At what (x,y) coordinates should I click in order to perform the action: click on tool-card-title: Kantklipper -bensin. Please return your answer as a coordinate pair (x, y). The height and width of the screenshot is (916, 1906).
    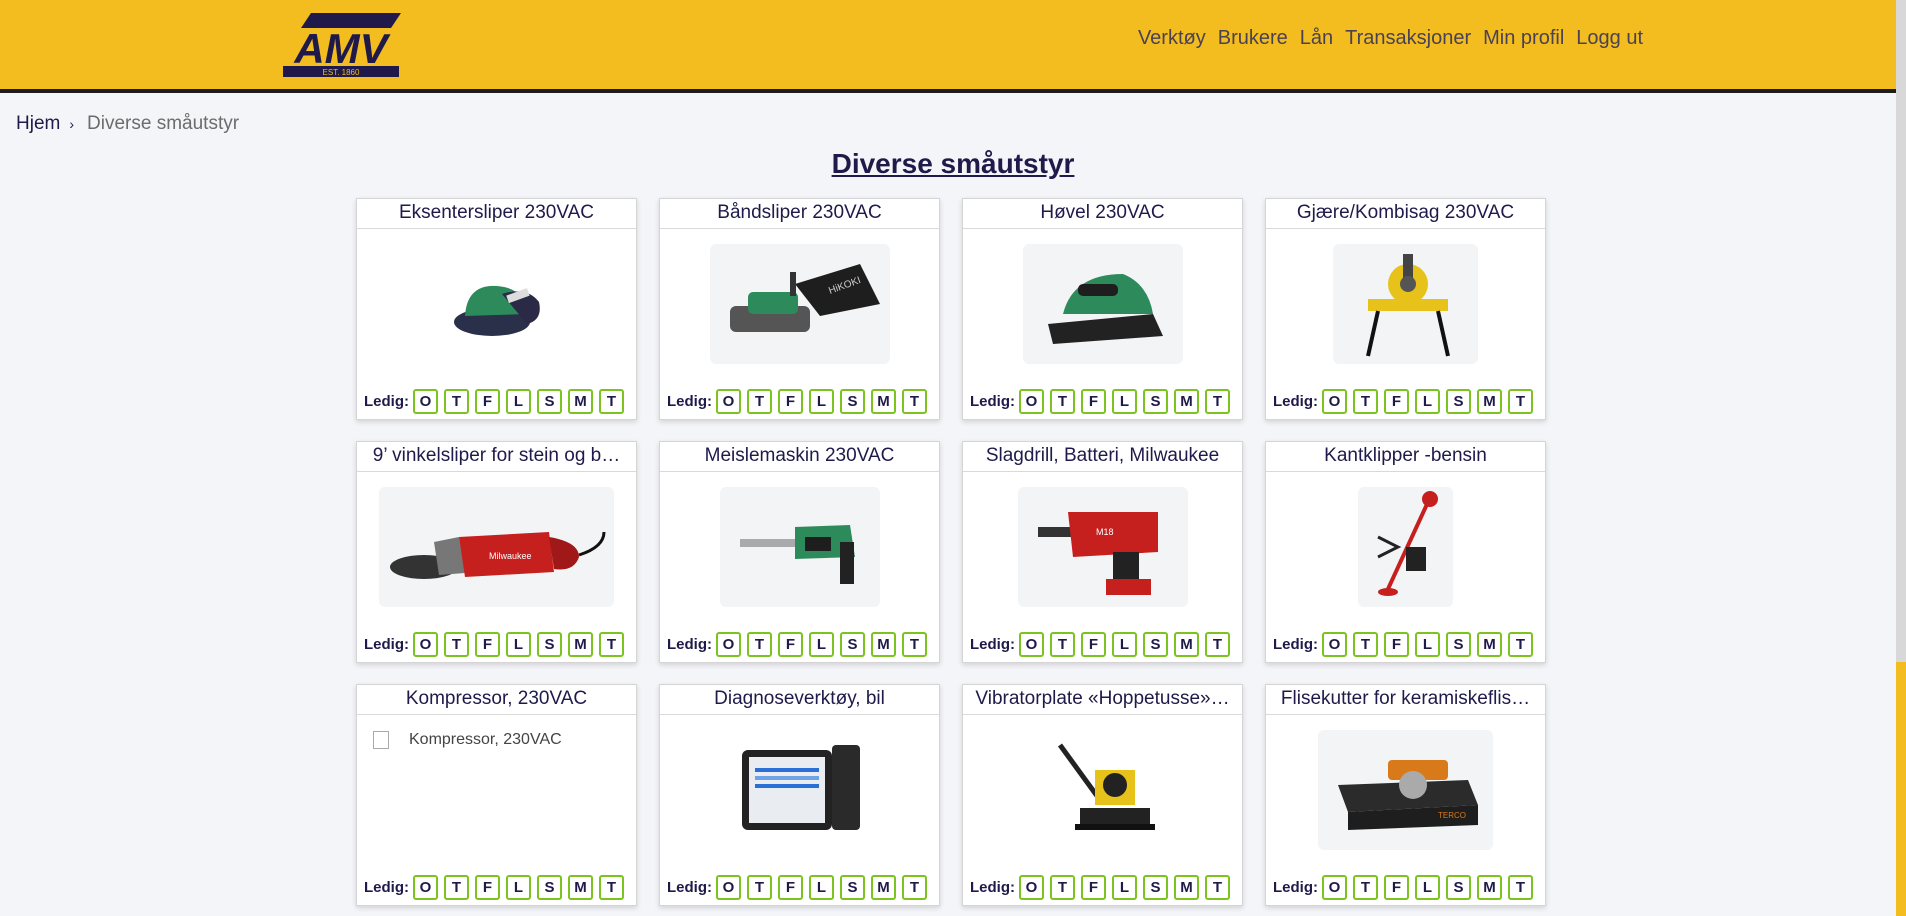
    Looking at the image, I should click on (1405, 457).